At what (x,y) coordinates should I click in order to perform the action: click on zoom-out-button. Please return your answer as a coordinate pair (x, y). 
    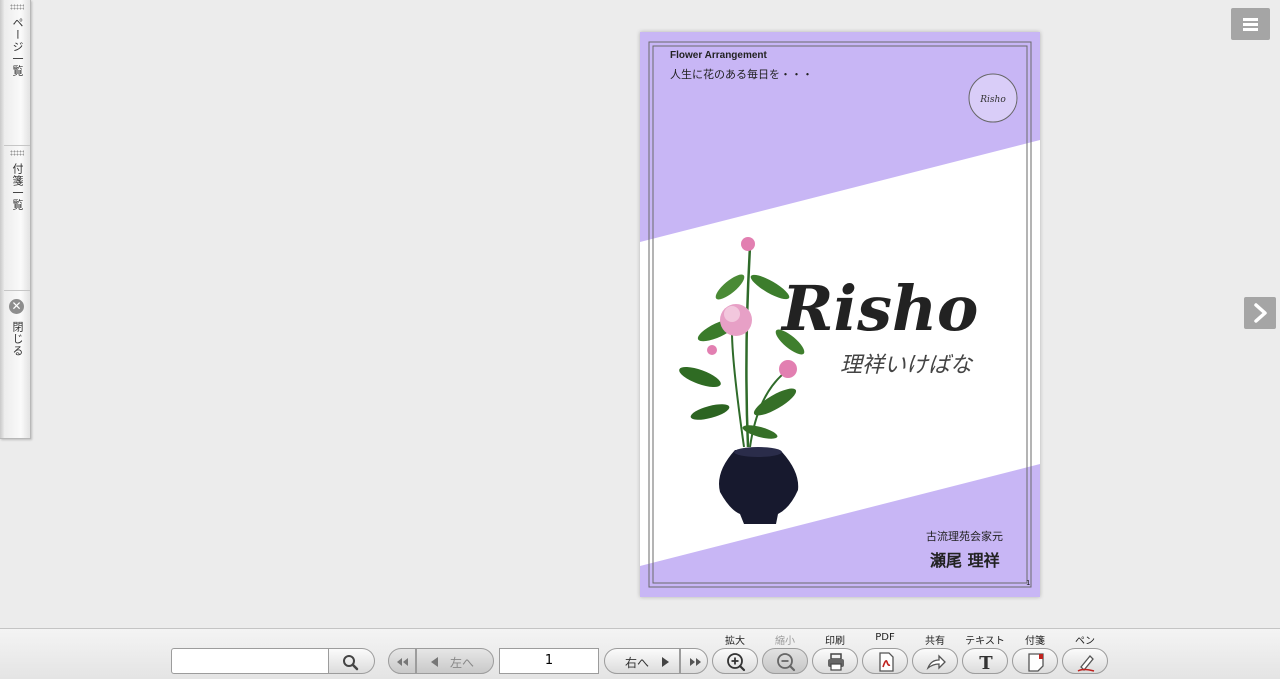
    Looking at the image, I should click on (785, 661).